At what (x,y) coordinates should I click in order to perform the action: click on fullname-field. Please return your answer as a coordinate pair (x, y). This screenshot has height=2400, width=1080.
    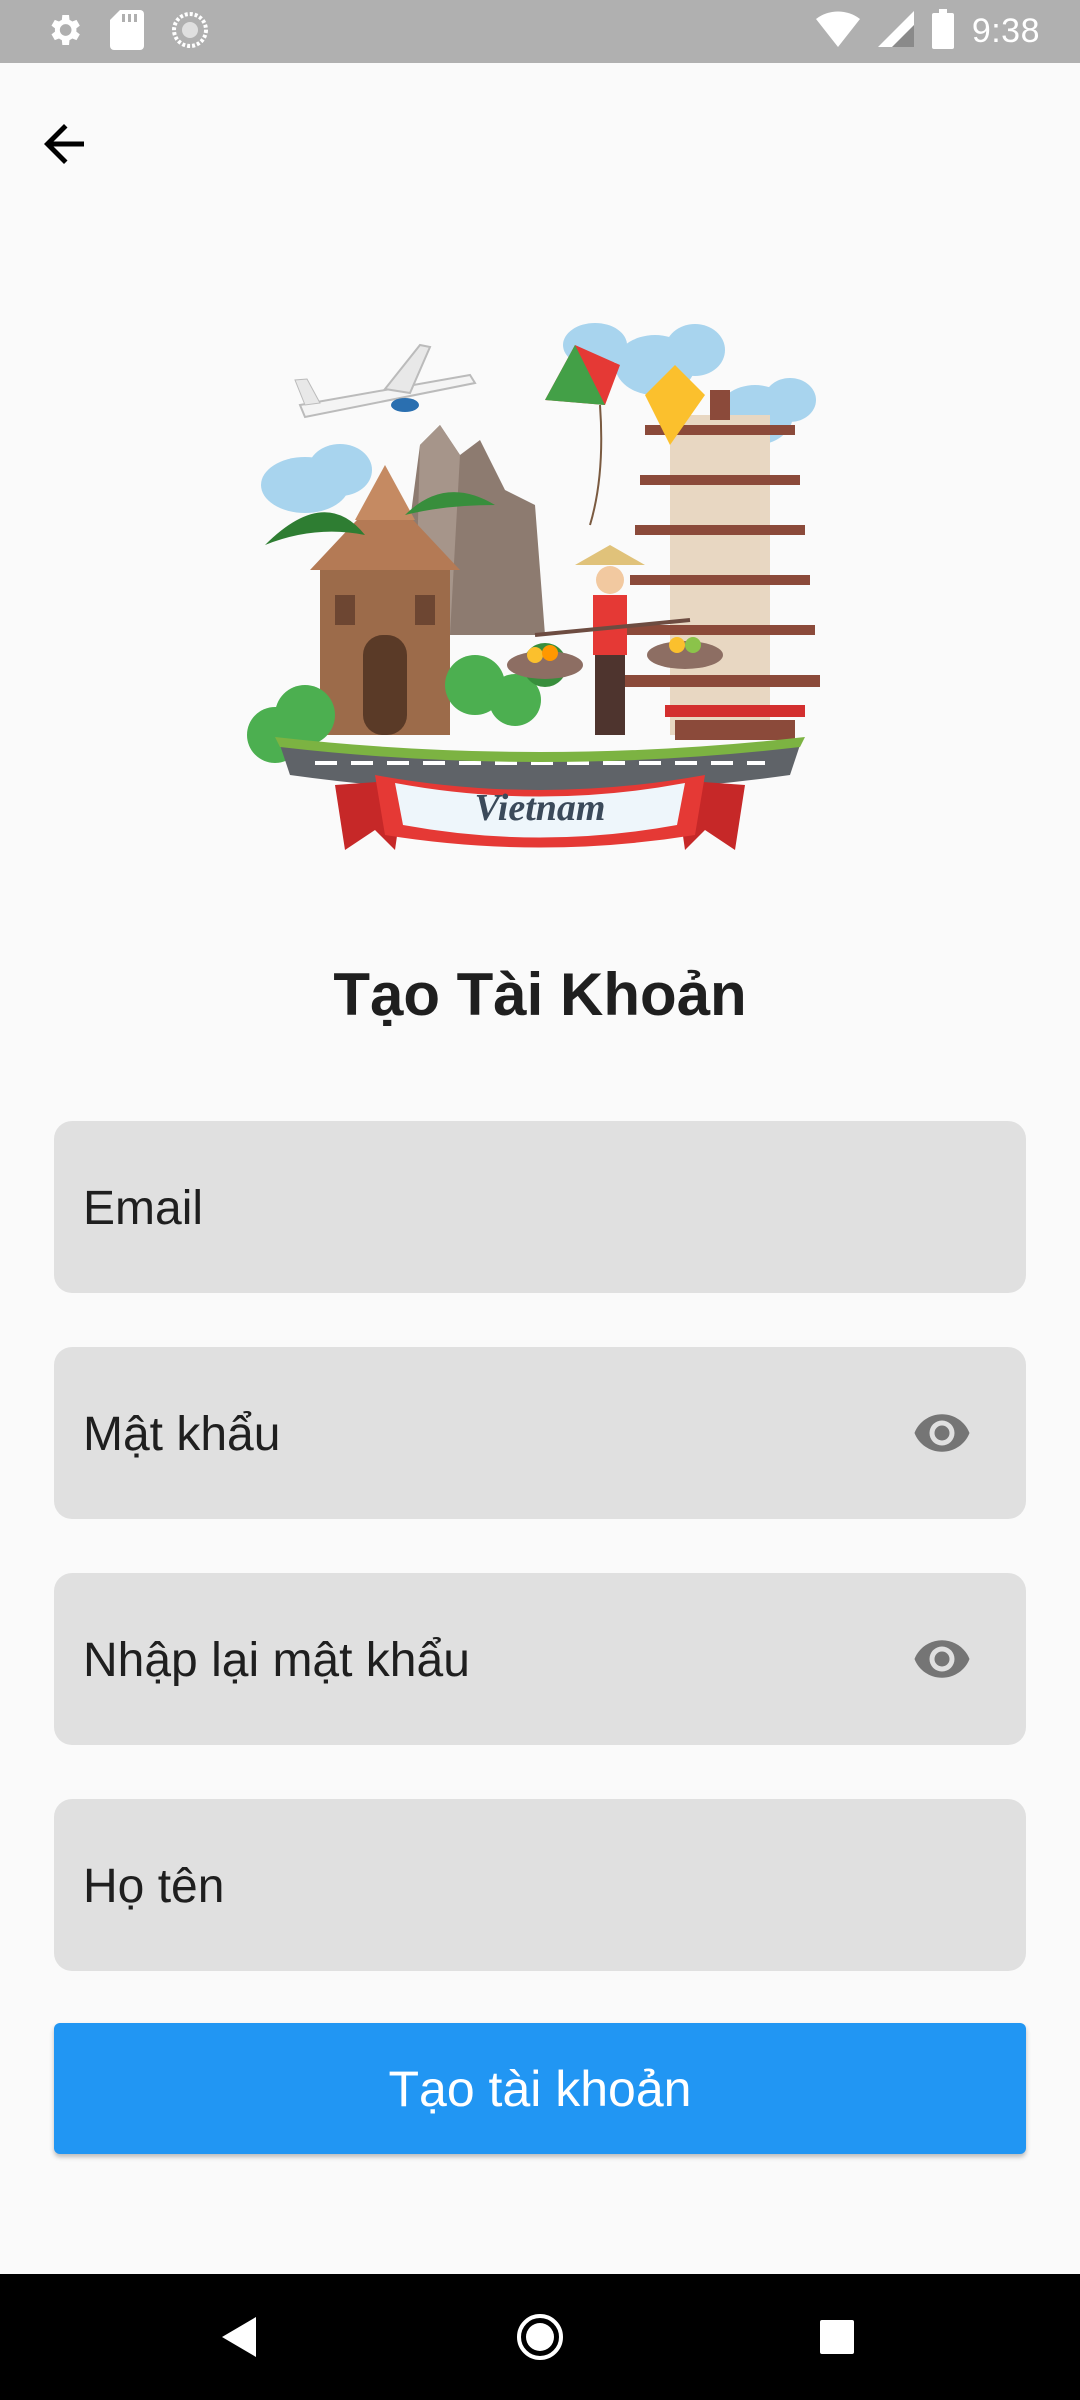
    Looking at the image, I should click on (540, 1886).